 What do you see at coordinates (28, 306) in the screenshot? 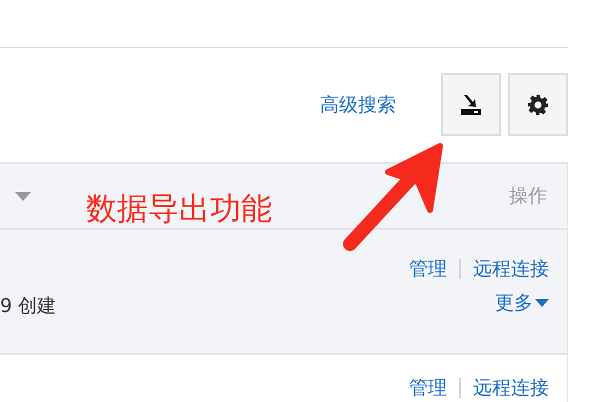
I see `table-cell-text: 9 创建` at bounding box center [28, 306].